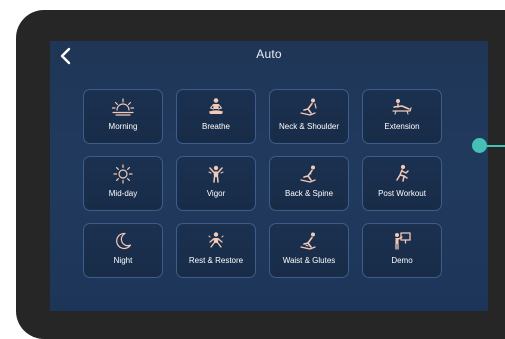 The height and width of the screenshot is (339, 505). I want to click on program-tile-label: Post Workout, so click(402, 193).